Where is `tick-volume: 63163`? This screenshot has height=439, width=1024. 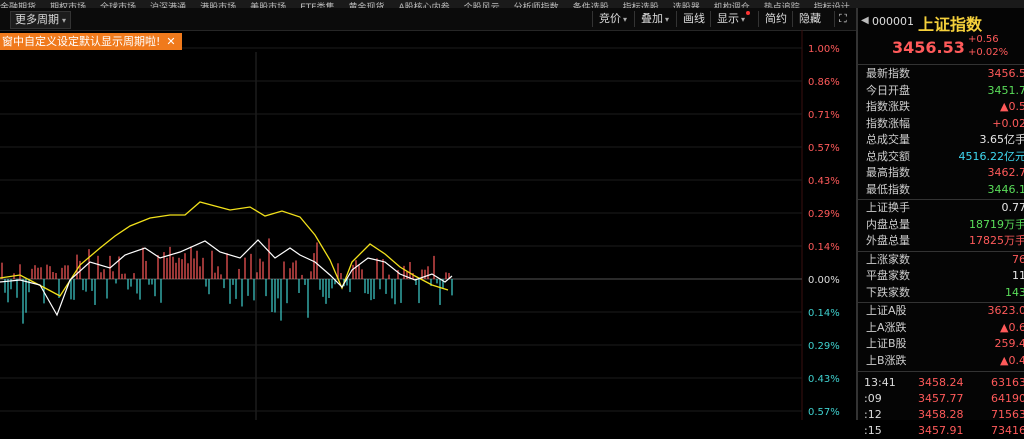
tick-volume: 63163 is located at coordinates (1007, 383).